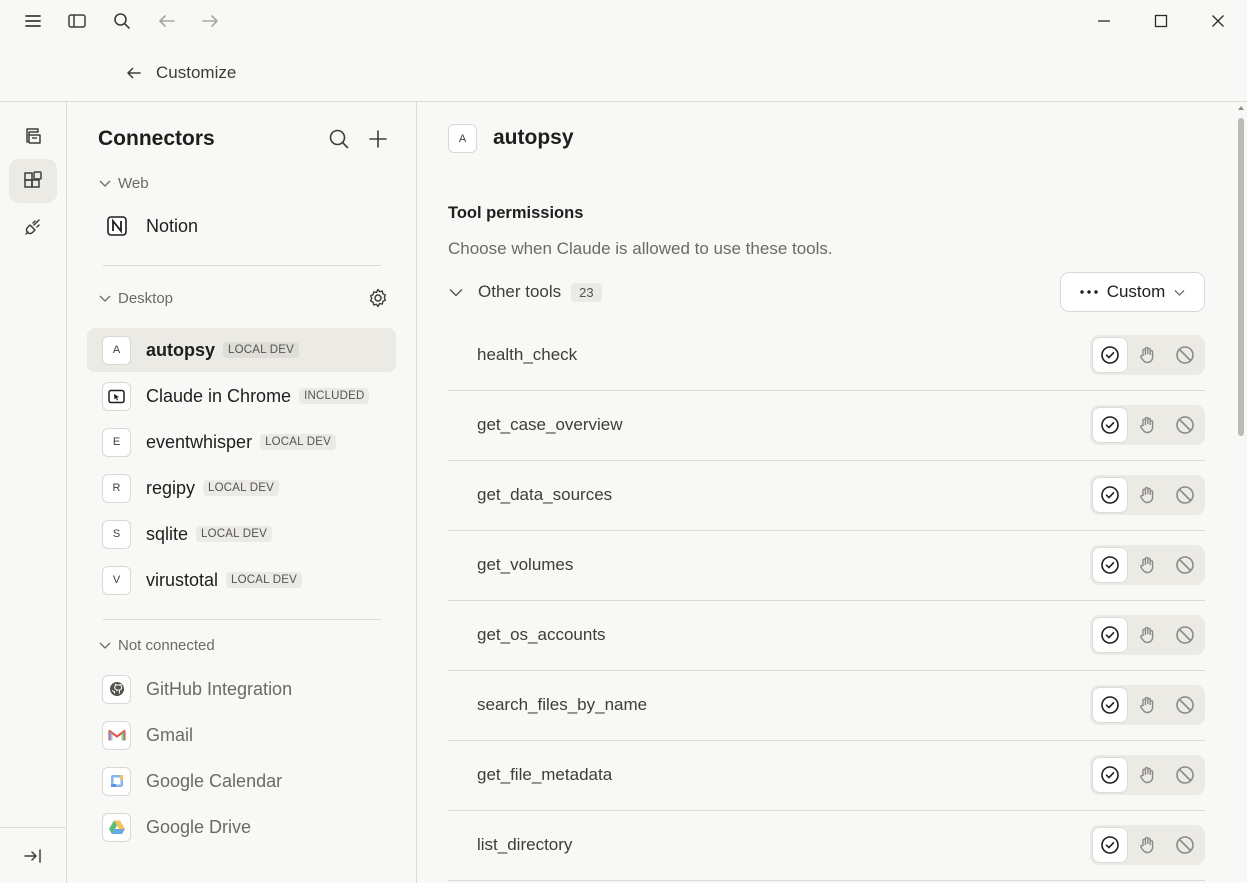 This screenshot has width=1247, height=883. What do you see at coordinates (210, 21) in the screenshot?
I see `forward-arrow-icon` at bounding box center [210, 21].